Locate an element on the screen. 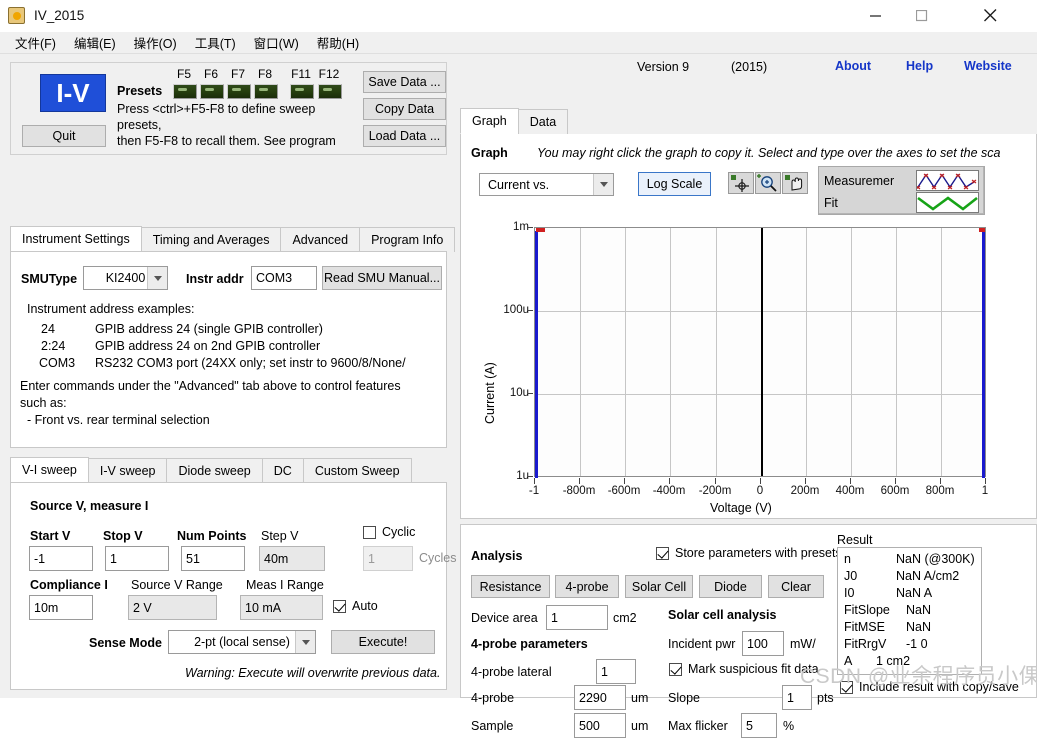  auto-checkbox is located at coordinates (339, 606).